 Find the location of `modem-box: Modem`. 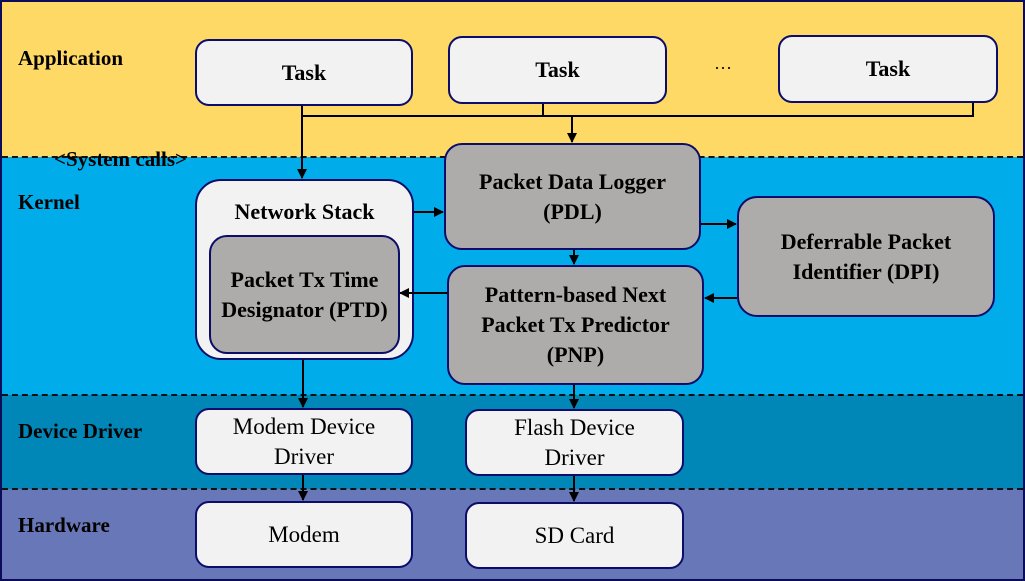

modem-box: Modem is located at coordinates (304, 534).